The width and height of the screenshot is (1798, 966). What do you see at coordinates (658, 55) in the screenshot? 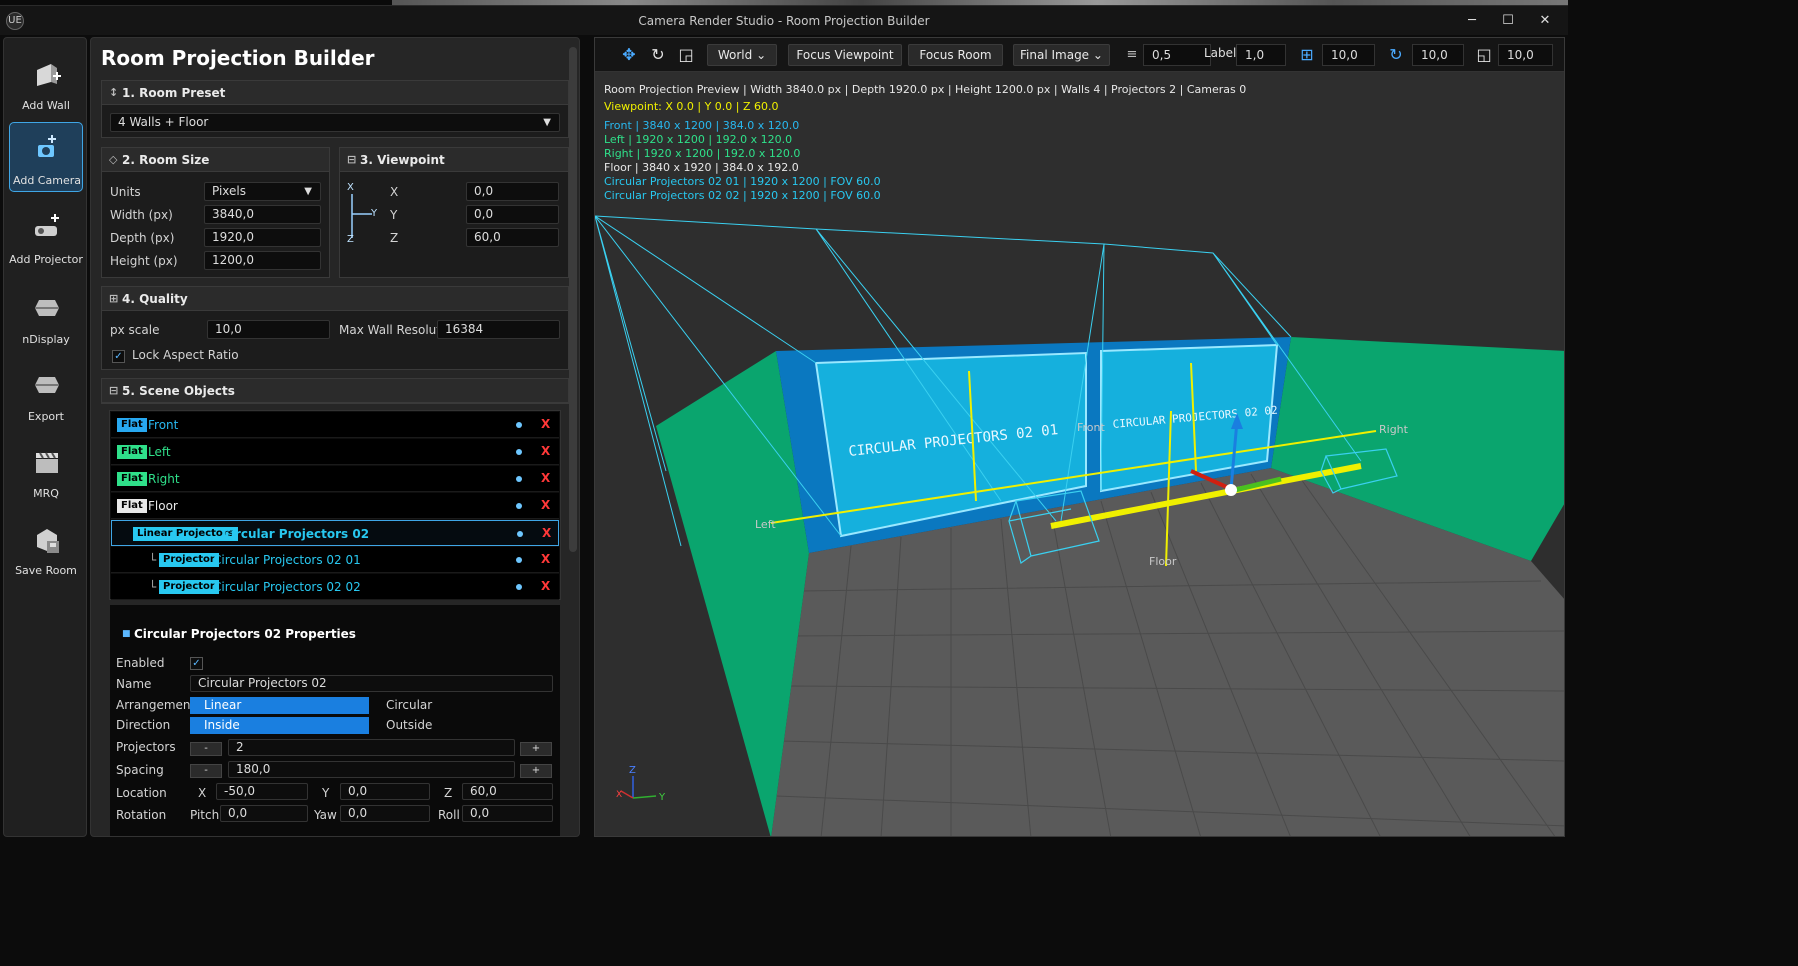
I see `rotate-icon: ↻` at bounding box center [658, 55].